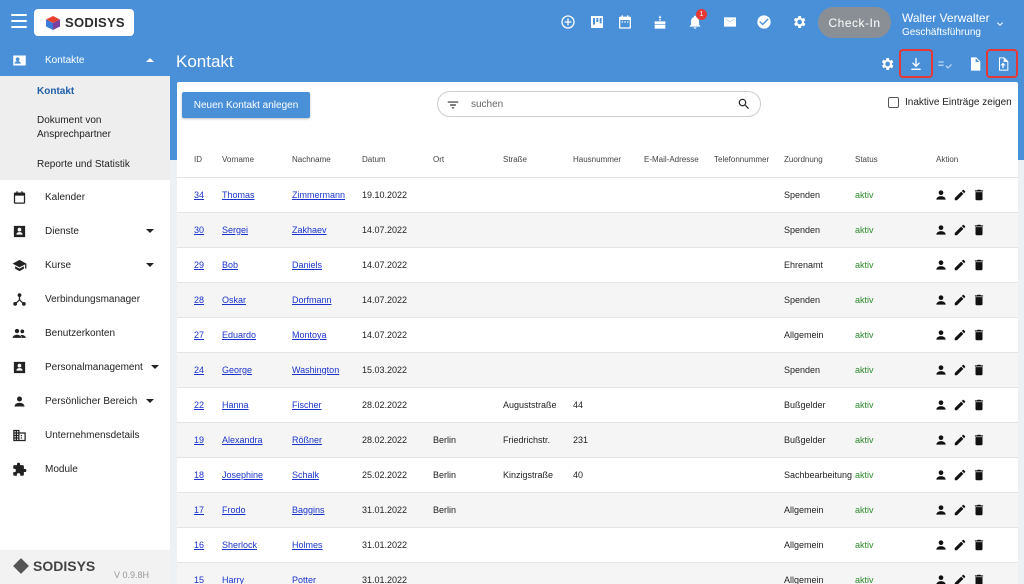 Image resolution: width=1024 pixels, height=584 pixels. Describe the element at coordinates (893, 102) in the screenshot. I see `inactive-checkbox` at that location.